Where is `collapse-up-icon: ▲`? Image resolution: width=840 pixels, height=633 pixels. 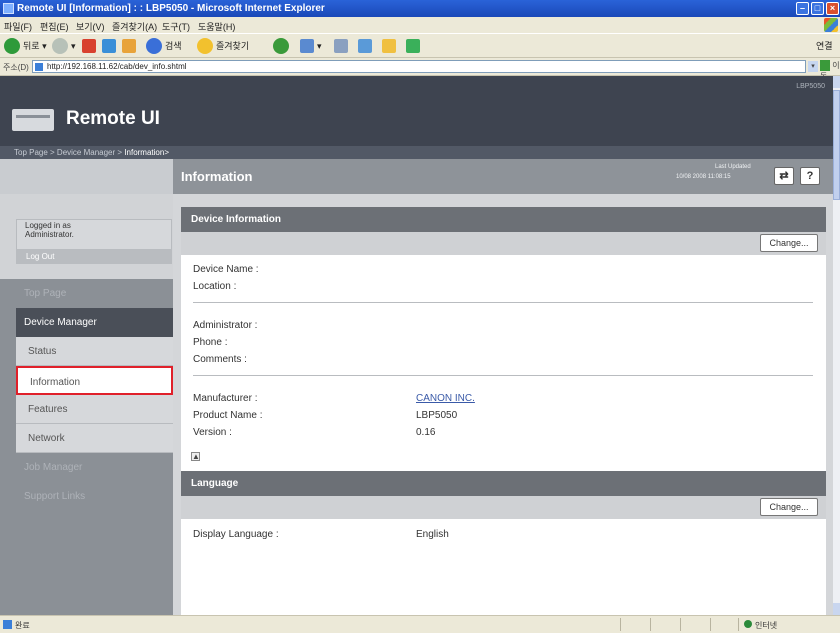 collapse-up-icon: ▲ is located at coordinates (195, 456).